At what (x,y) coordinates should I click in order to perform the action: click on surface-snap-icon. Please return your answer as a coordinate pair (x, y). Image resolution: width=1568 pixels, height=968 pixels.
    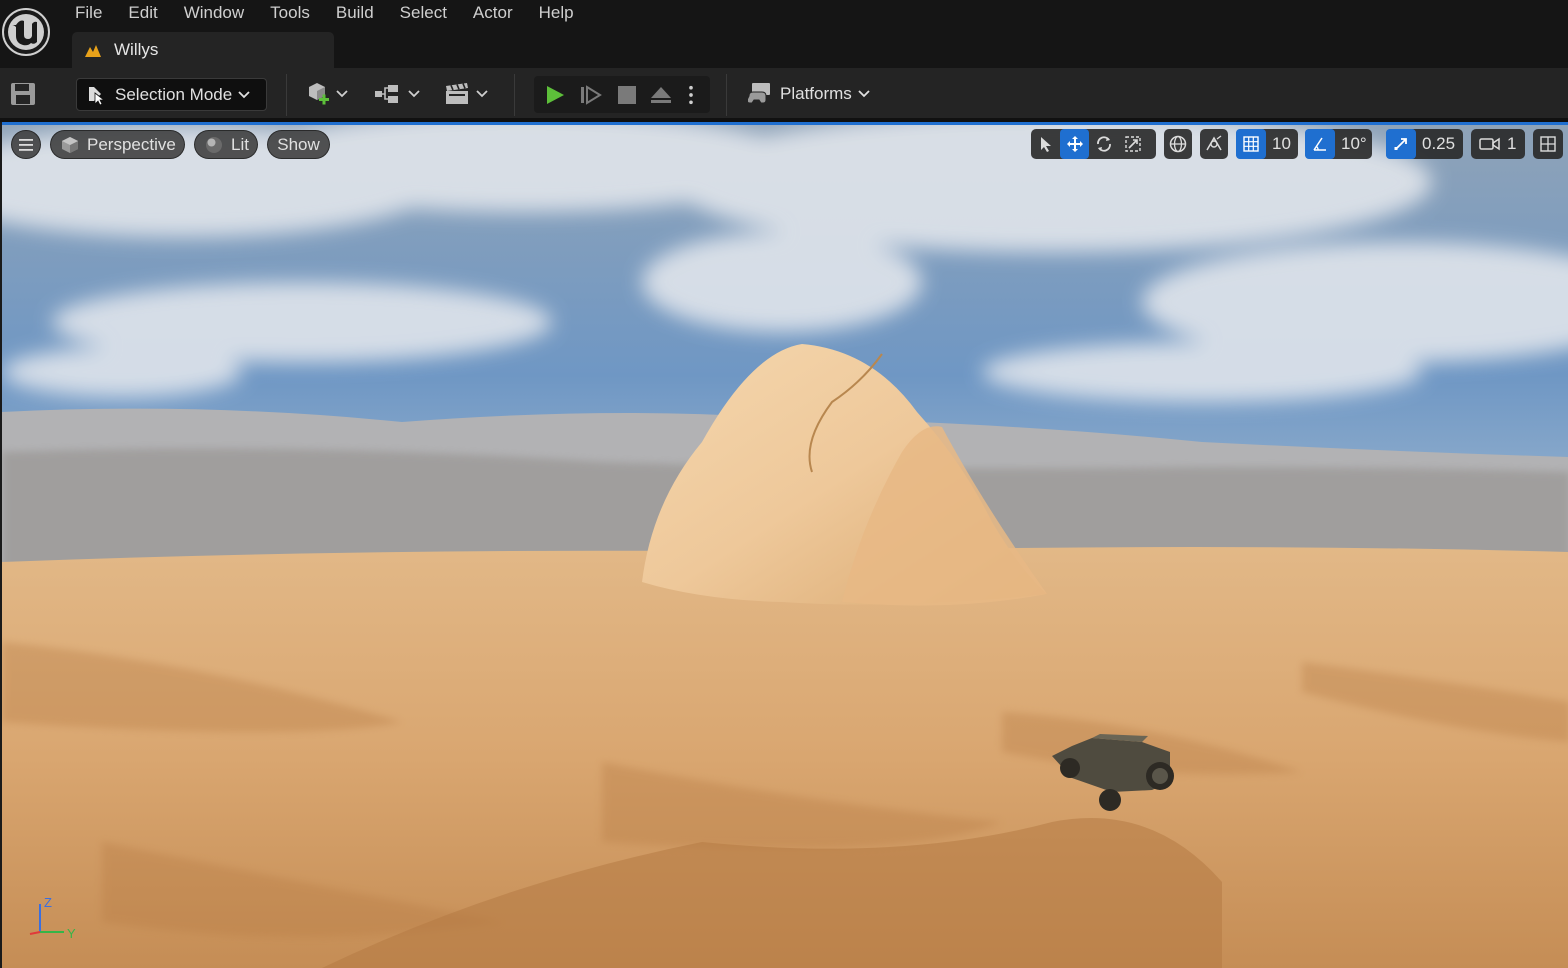
    Looking at the image, I should click on (1214, 143).